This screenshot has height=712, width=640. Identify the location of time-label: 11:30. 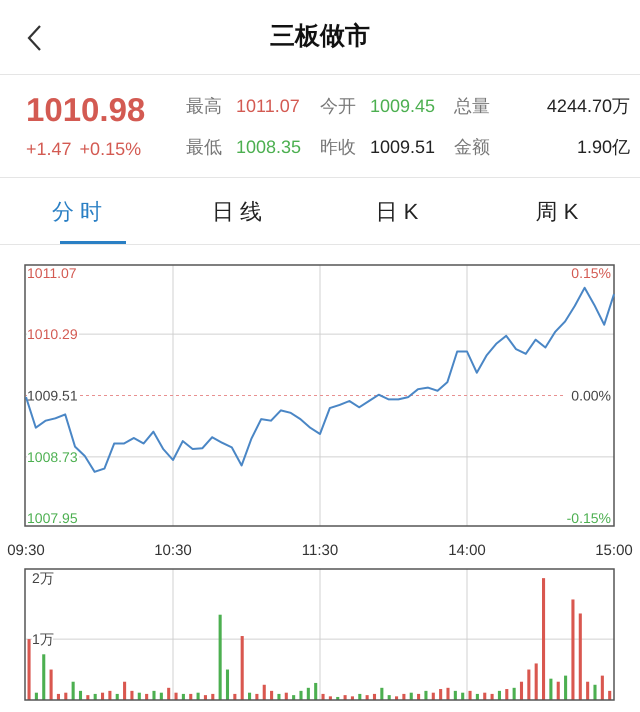
(320, 550).